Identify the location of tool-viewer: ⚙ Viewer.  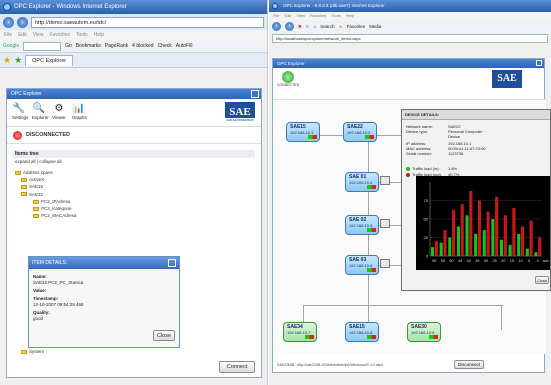
(59, 114).